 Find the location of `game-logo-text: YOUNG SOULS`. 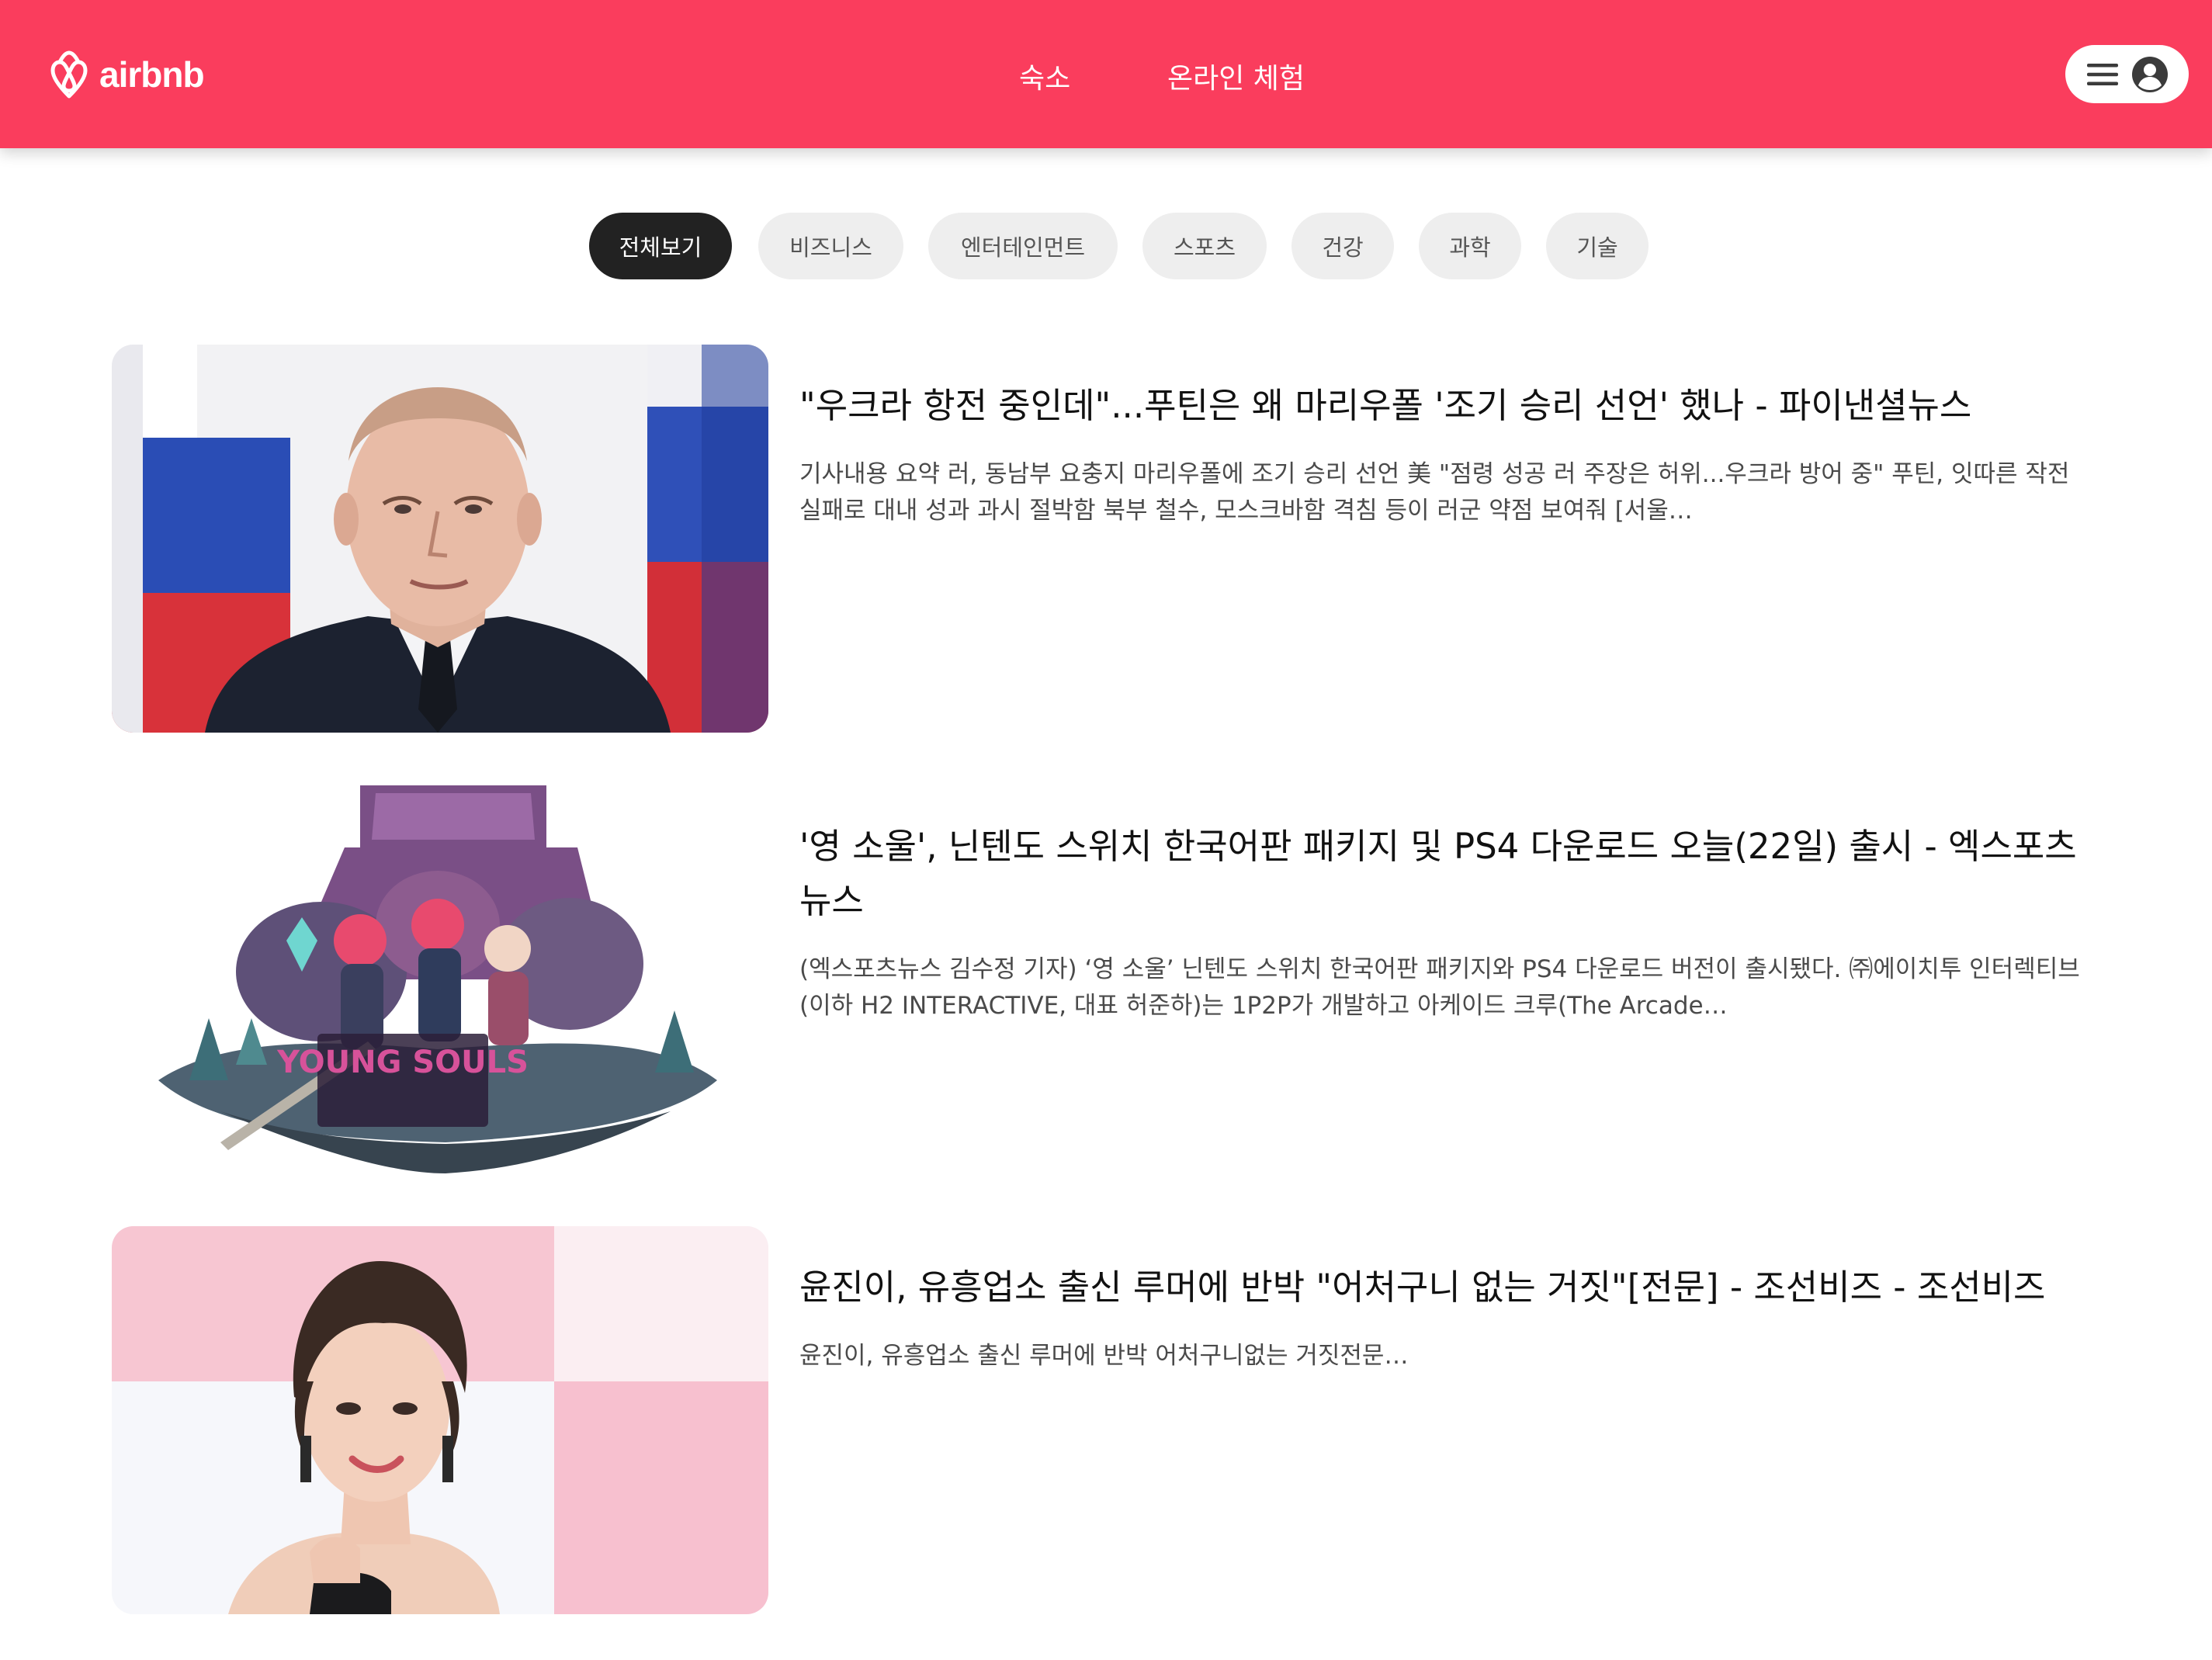

game-logo-text: YOUNG SOULS is located at coordinates (403, 1062).